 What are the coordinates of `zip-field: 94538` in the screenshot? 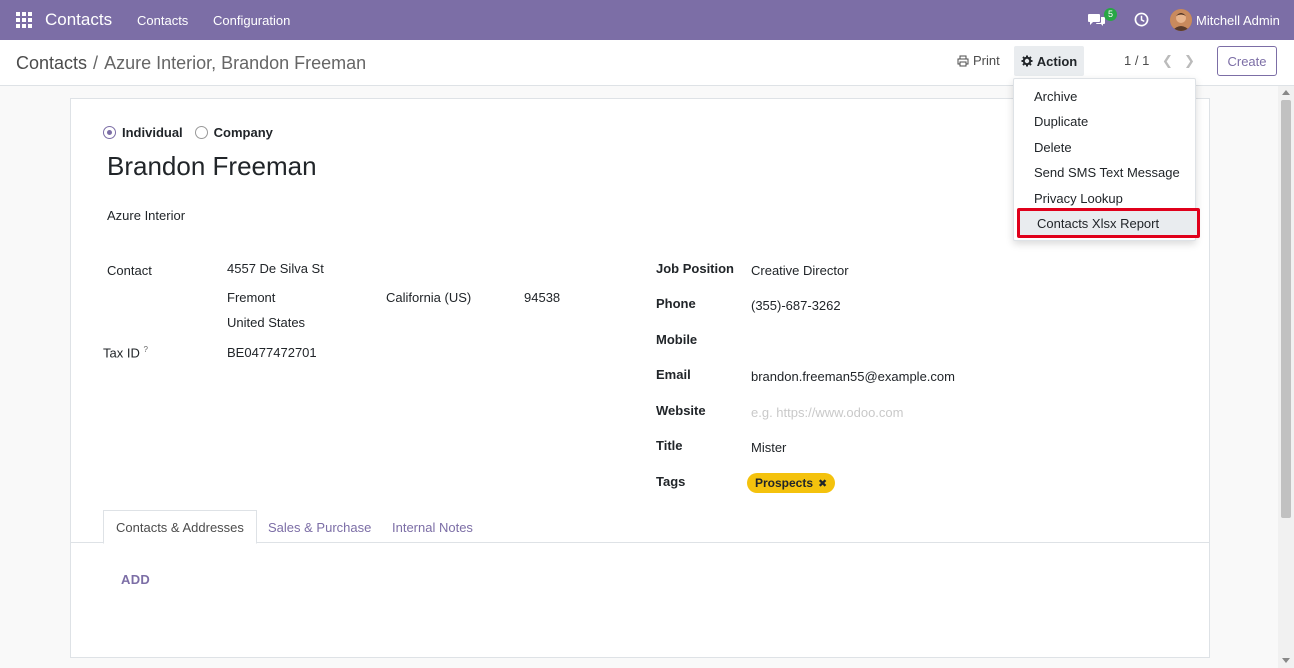 It's located at (542, 297).